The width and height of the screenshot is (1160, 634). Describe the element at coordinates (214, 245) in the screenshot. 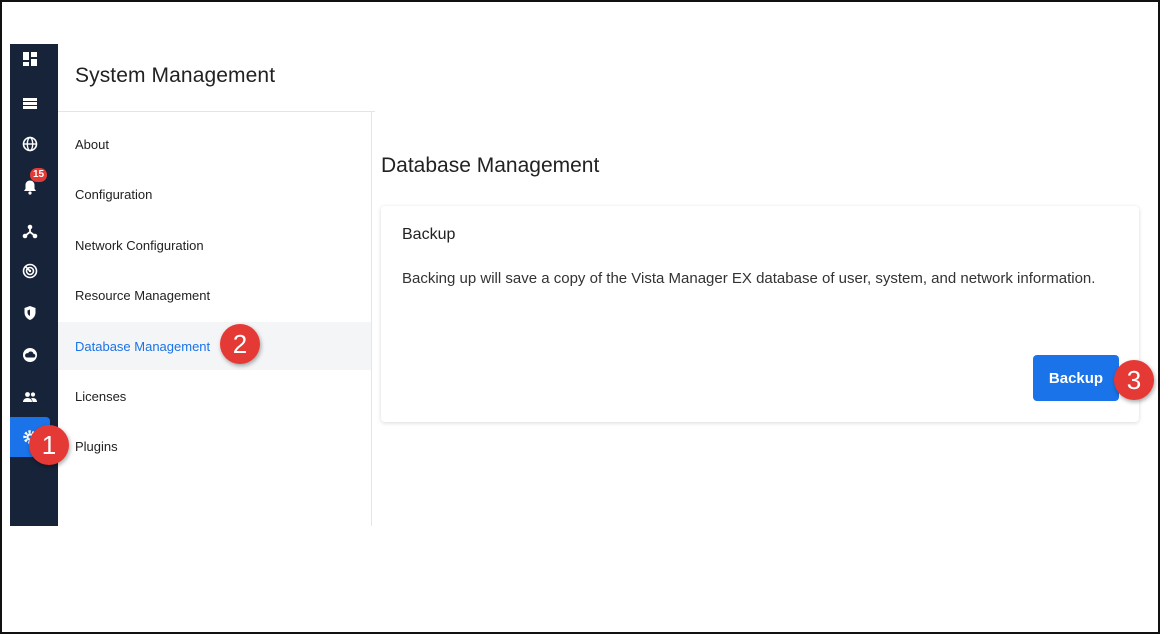

I see `subnav-item-network-configuration: Network Configuration` at that location.